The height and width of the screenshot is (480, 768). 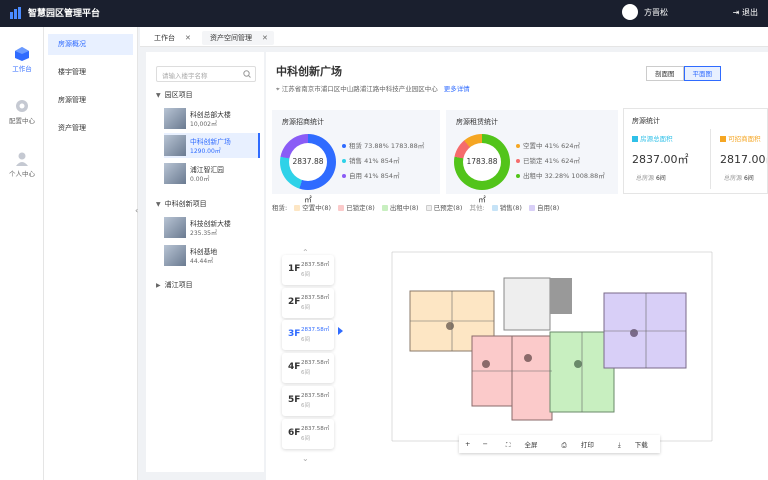 I want to click on legend-group-label: 其他:, so click(x=477, y=208).